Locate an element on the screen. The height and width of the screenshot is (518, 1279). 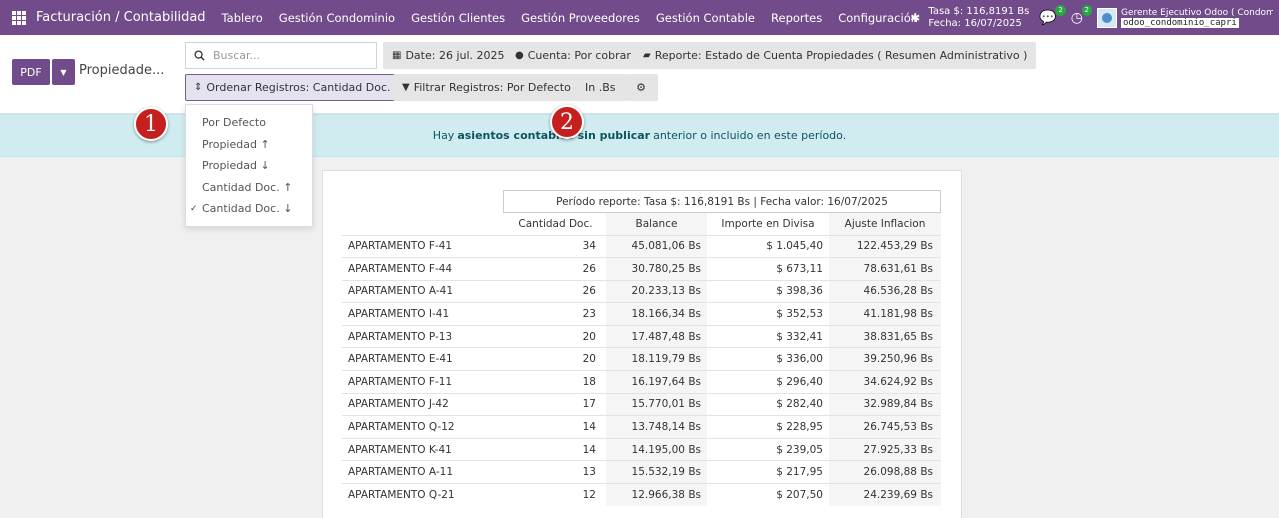
activities-icon: ◷ 2 is located at coordinates (1081, 15).